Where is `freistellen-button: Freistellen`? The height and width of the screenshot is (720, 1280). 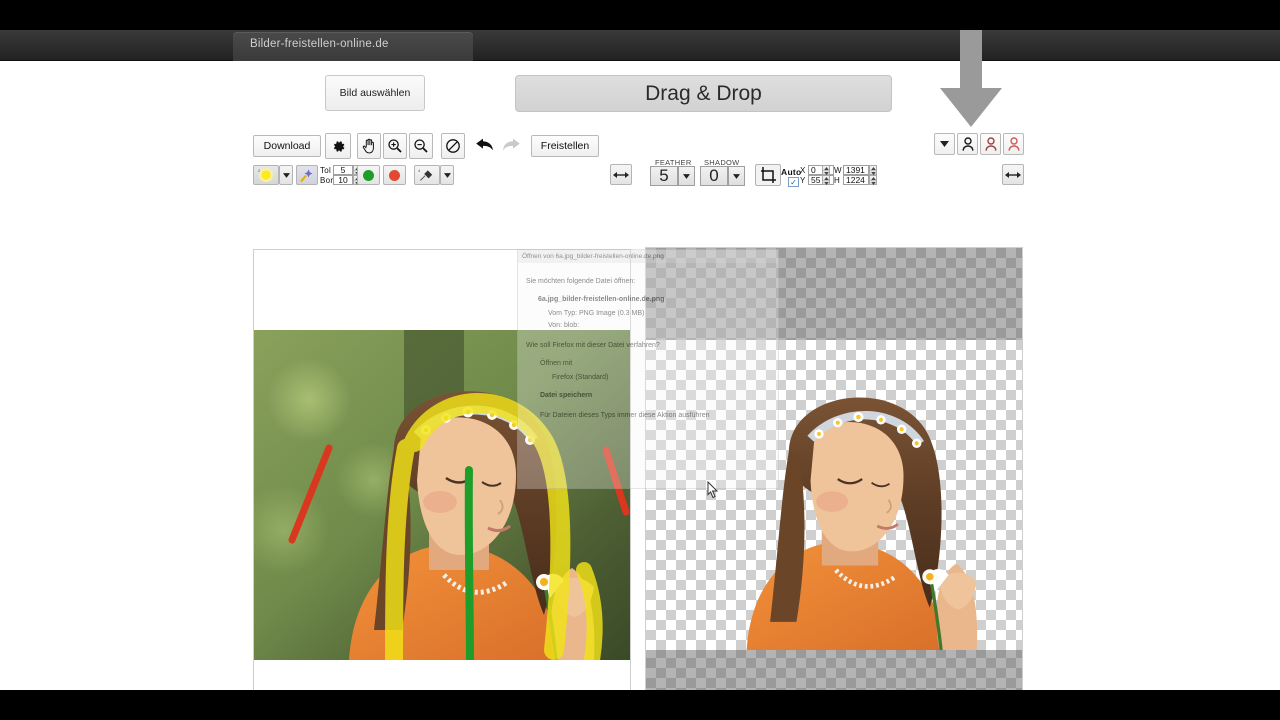
freistellen-button: Freistellen is located at coordinates (565, 146).